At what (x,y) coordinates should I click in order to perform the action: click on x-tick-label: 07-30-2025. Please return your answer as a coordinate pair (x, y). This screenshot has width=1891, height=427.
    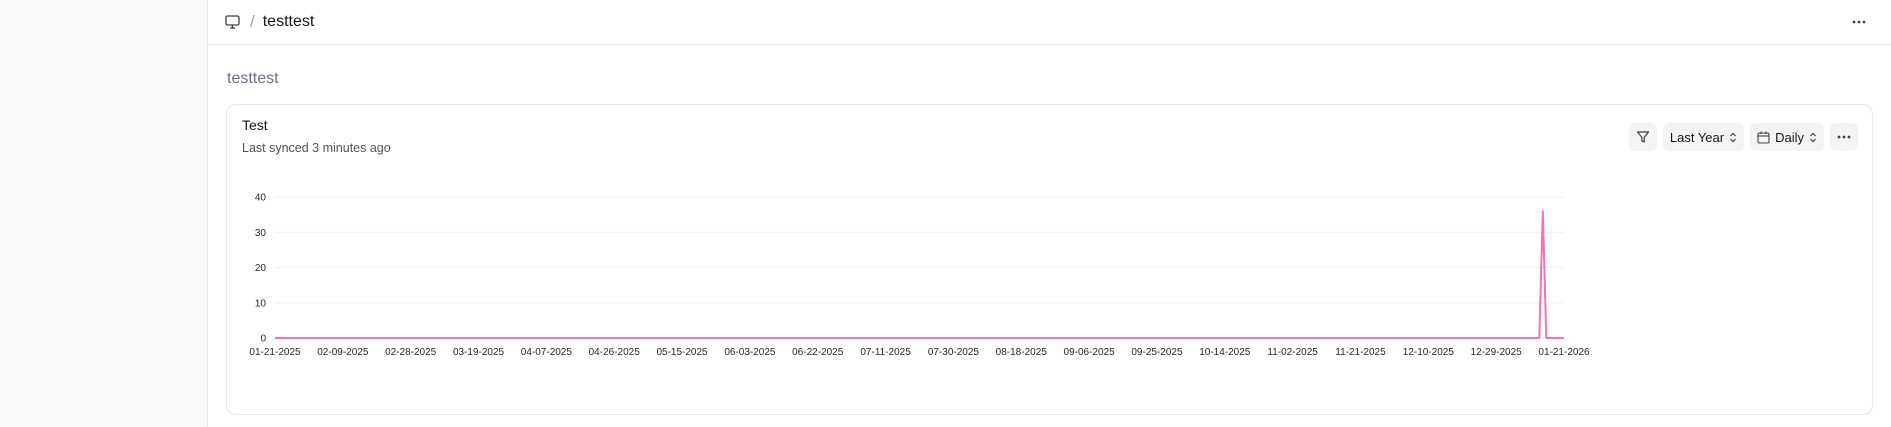
    Looking at the image, I should click on (954, 352).